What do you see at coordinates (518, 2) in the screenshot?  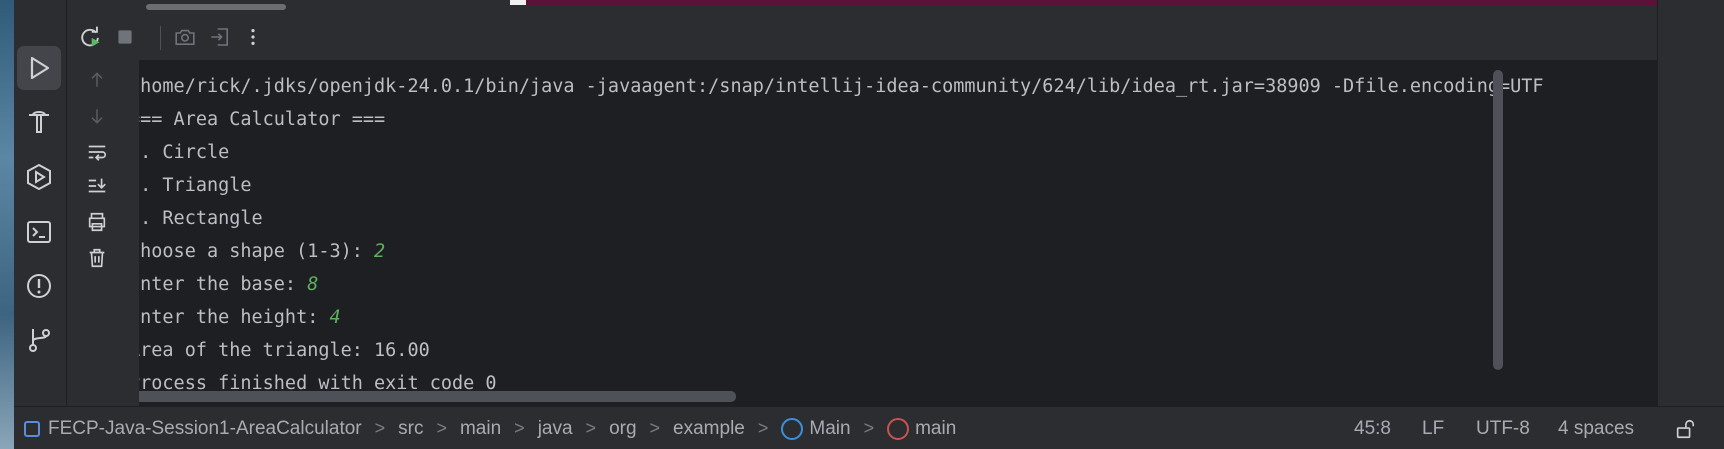 I see `top-strip-marker` at bounding box center [518, 2].